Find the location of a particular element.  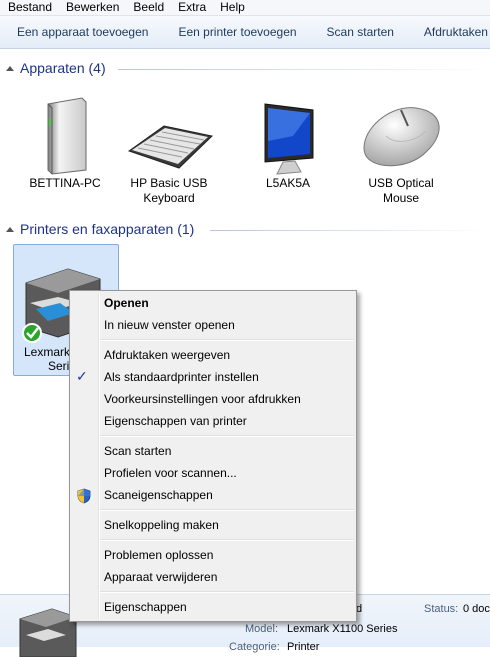

menu-item-scan-properties: Scaneigenschappen is located at coordinates (158, 495).